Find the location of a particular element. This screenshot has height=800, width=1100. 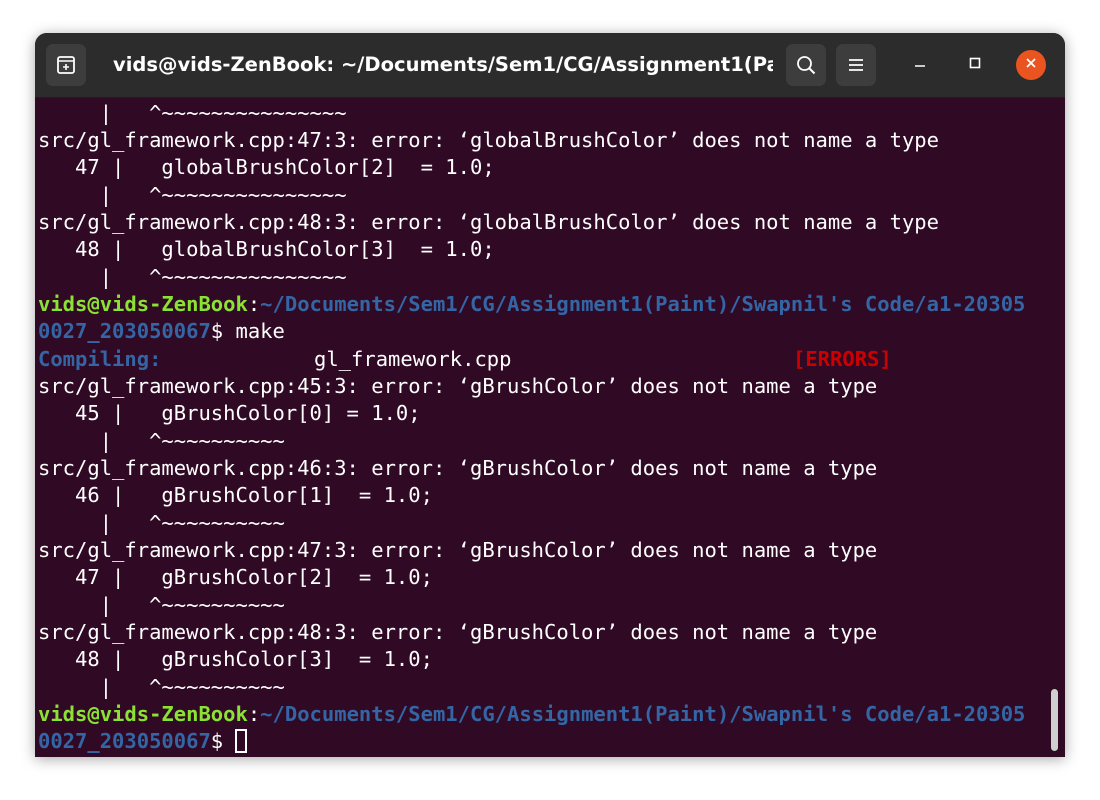

compile-status-line: Compiling: gl_framework.cpp [ERRORS] is located at coordinates (468, 359).